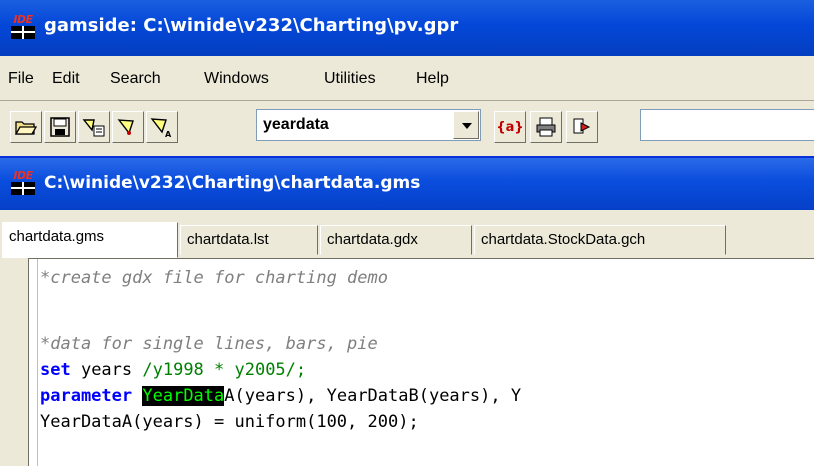 Image resolution: width=814 pixels, height=466 pixels. Describe the element at coordinates (236, 79) in the screenshot. I see `menu-windows: Windows` at that location.